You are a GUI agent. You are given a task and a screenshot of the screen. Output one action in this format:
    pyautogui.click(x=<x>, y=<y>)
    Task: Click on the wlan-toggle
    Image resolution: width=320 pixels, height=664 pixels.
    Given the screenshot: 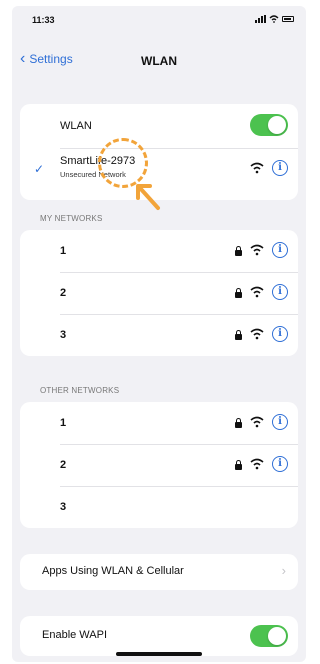 What is the action you would take?
    pyautogui.click(x=269, y=125)
    